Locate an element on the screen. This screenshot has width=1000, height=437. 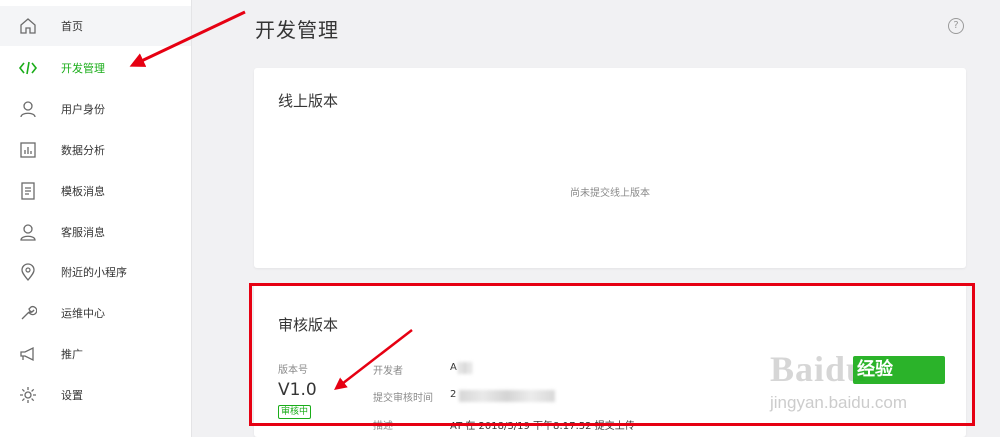
megaphone-icon is located at coordinates (28, 354).